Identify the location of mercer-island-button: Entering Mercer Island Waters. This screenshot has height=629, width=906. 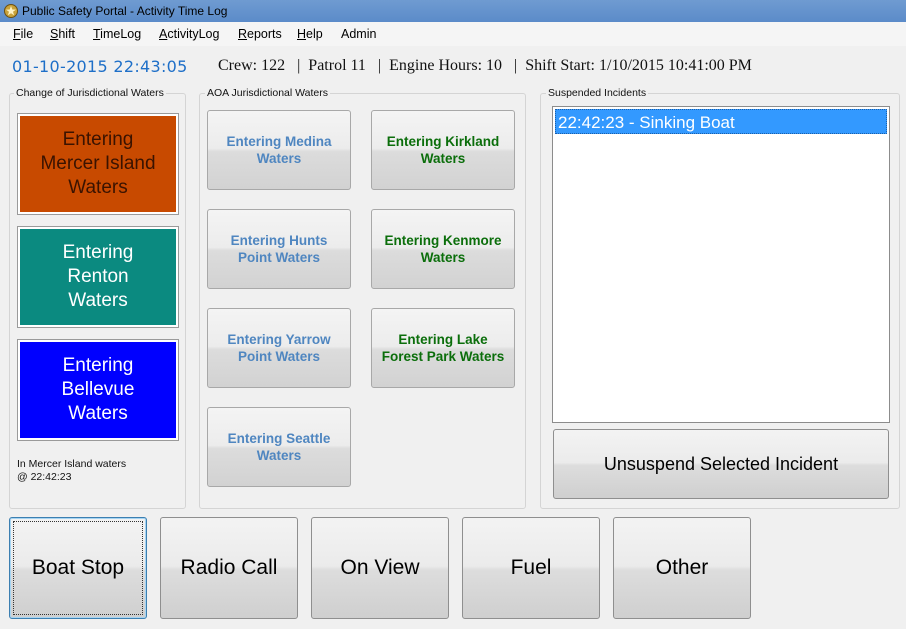
(98, 164).